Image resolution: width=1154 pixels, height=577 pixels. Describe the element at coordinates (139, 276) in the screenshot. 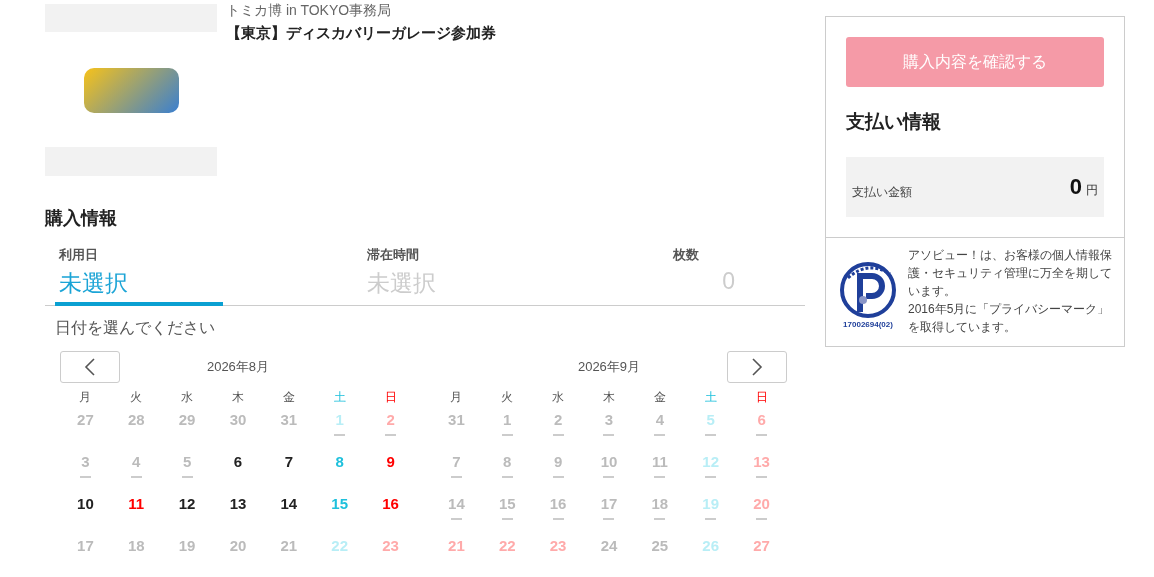

I see `purchase-tab: 利用日 未選択` at that location.